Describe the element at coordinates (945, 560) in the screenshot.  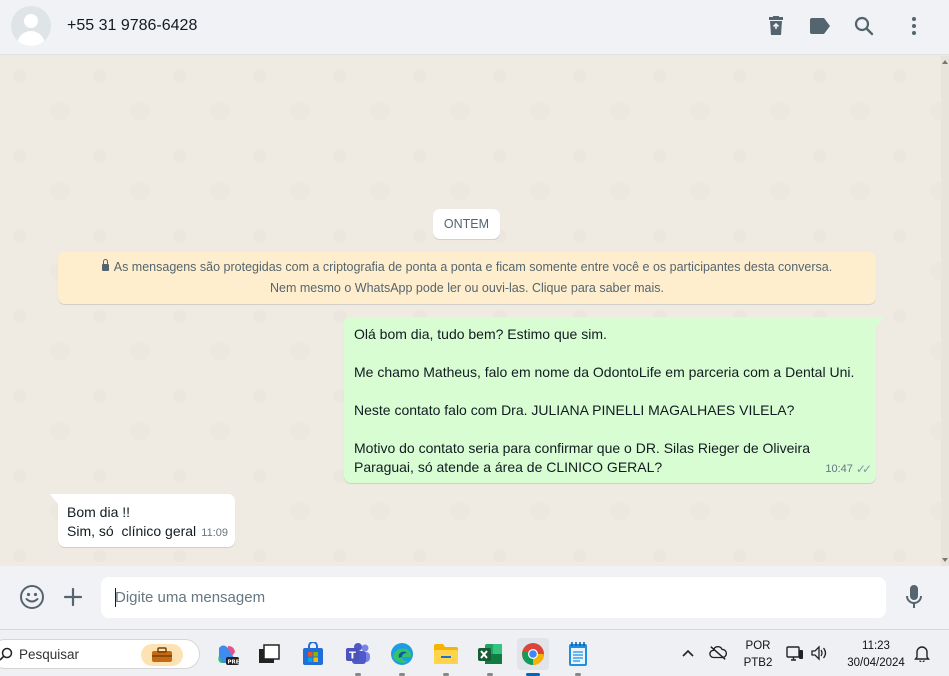
I see `scroll-down-arrow-icon` at that location.